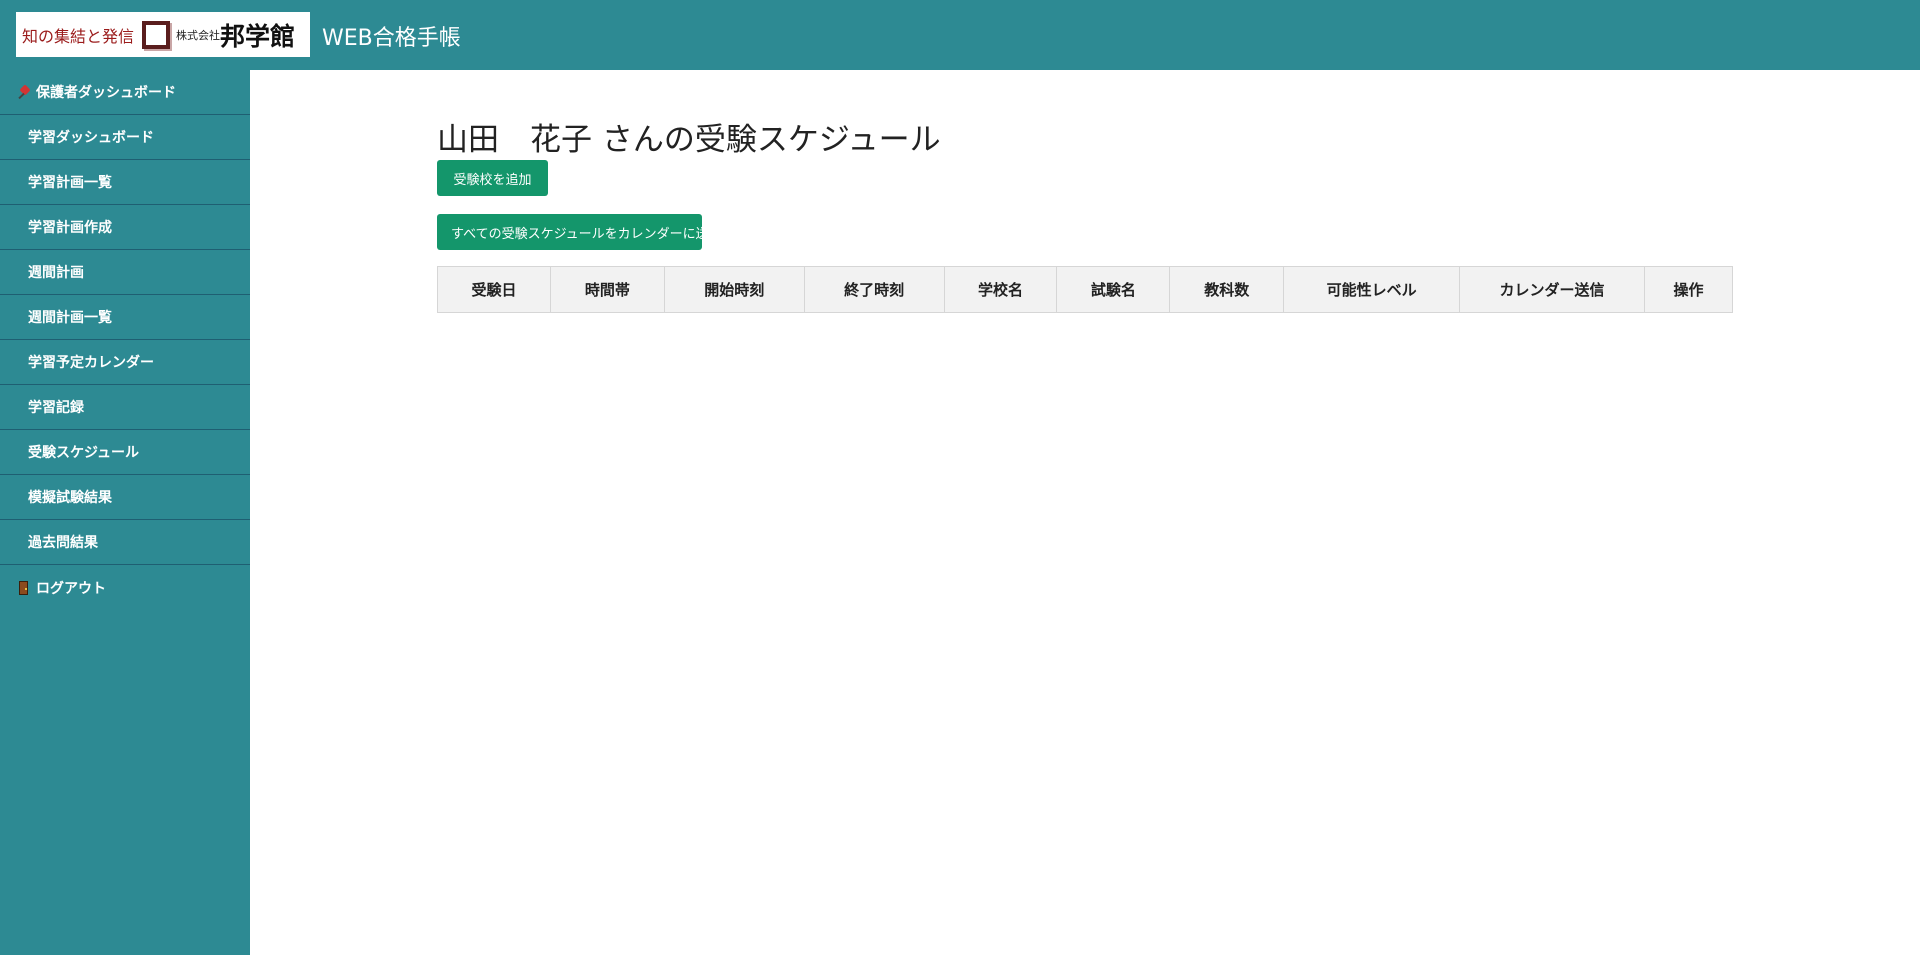 The width and height of the screenshot is (1920, 955). What do you see at coordinates (1552, 289) in the screenshot?
I see `column-header-calendar-send: カレンダー送信` at bounding box center [1552, 289].